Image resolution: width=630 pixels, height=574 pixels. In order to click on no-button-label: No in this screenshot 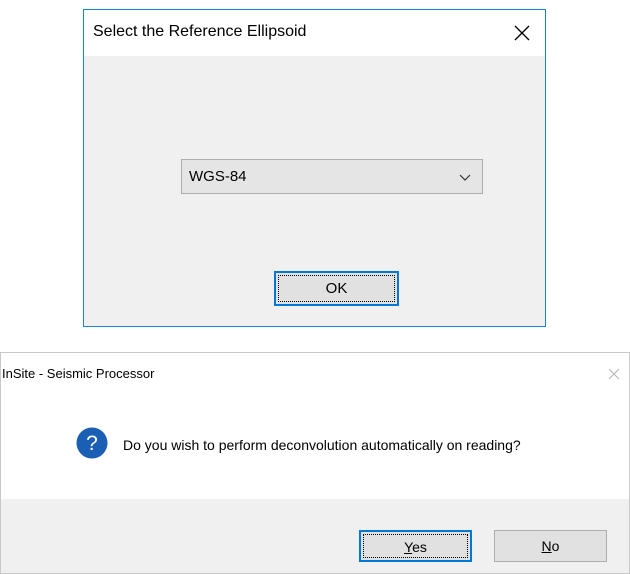, I will do `click(550, 546)`.